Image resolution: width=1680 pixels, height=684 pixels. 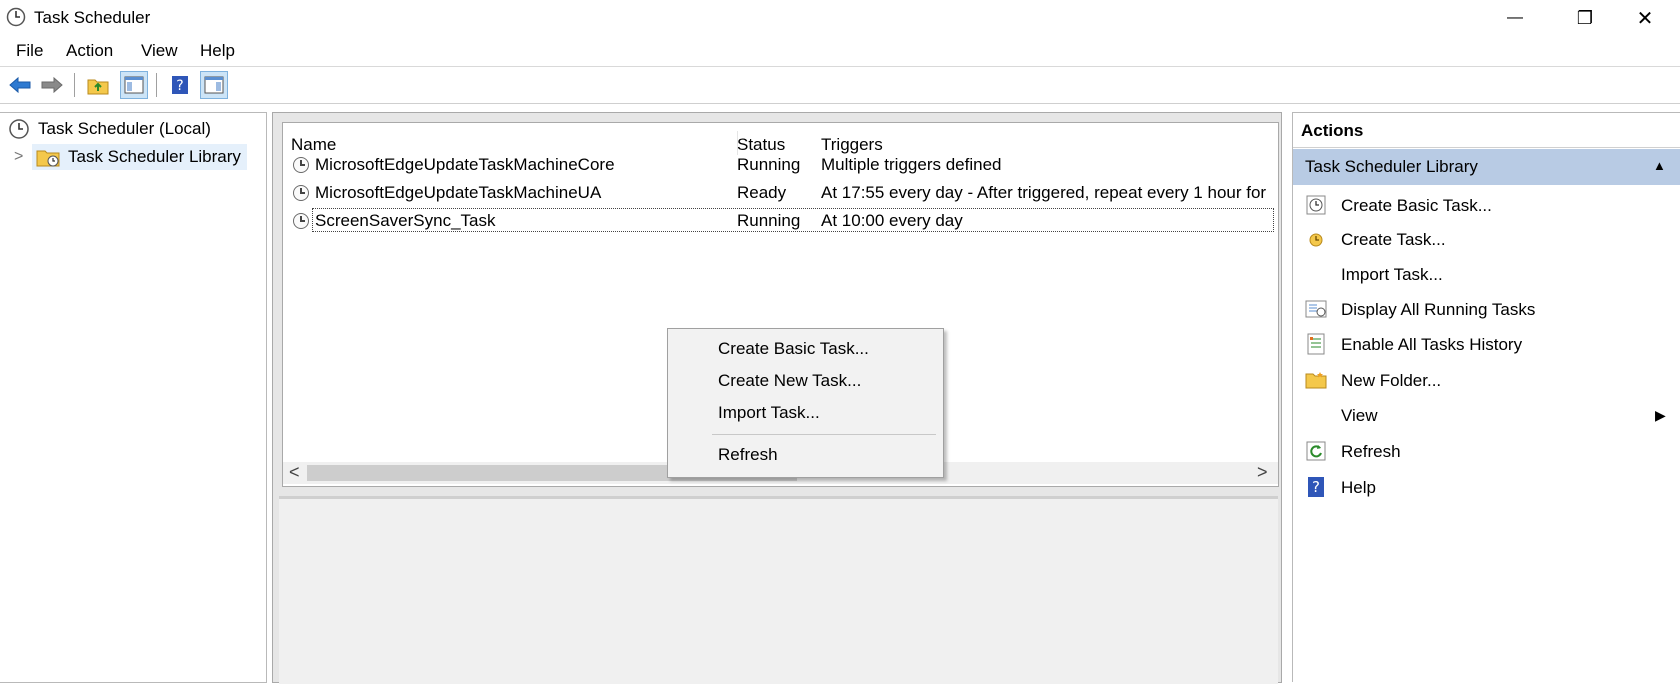 What do you see at coordinates (1371, 451) in the screenshot?
I see `action-label: Refresh` at bounding box center [1371, 451].